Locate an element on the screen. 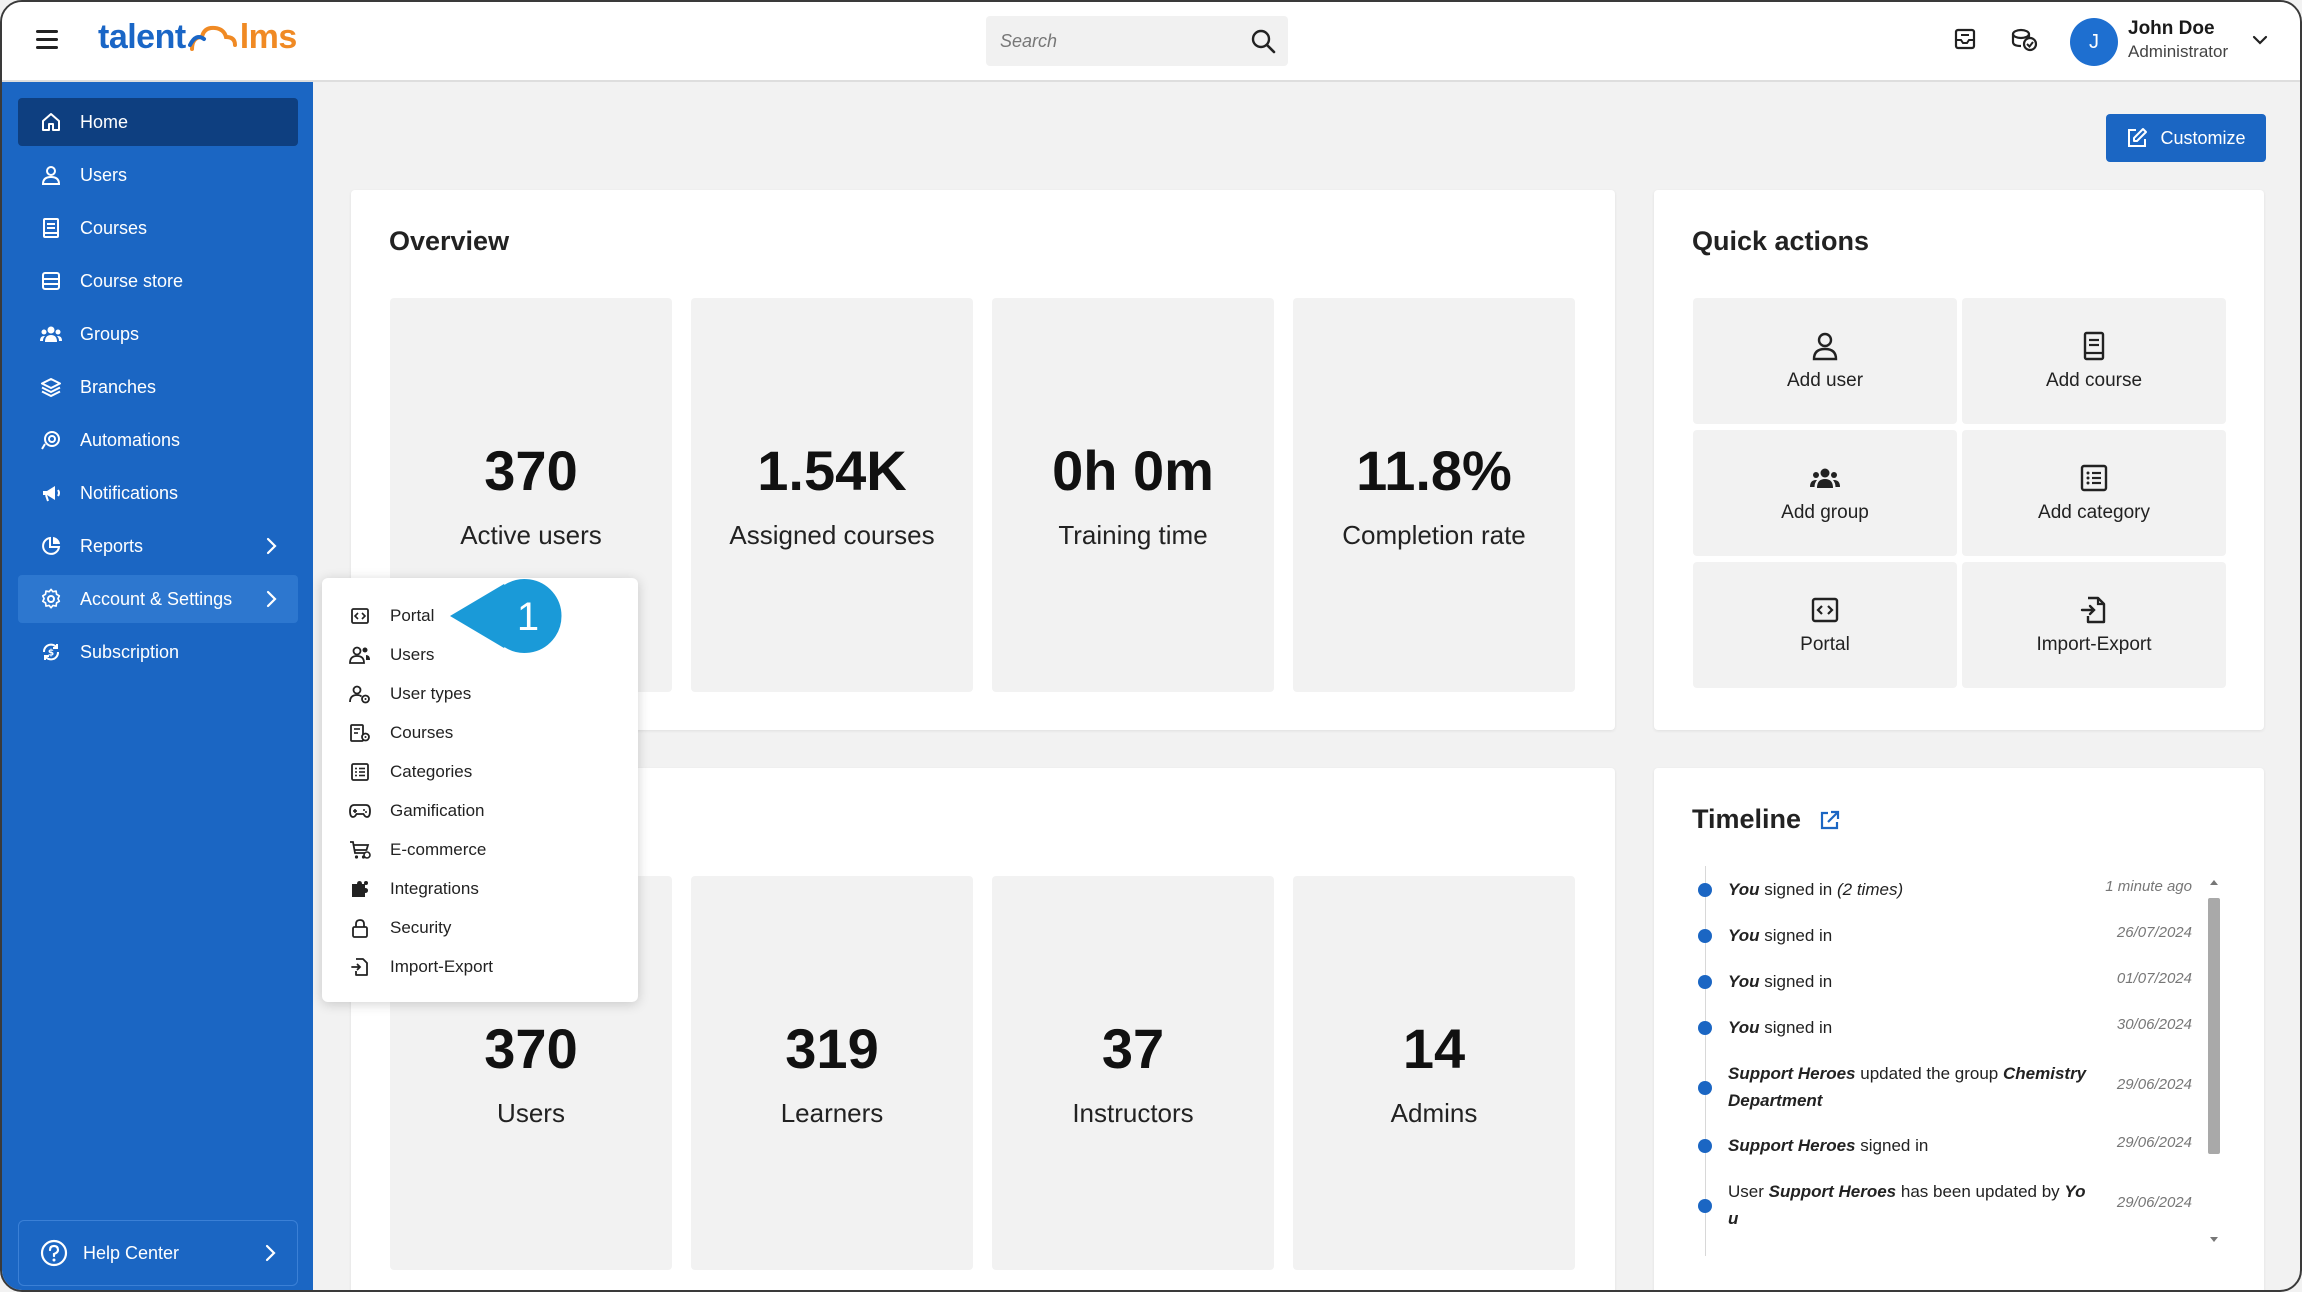  help-center-button: Help Center is located at coordinates (158, 1253).